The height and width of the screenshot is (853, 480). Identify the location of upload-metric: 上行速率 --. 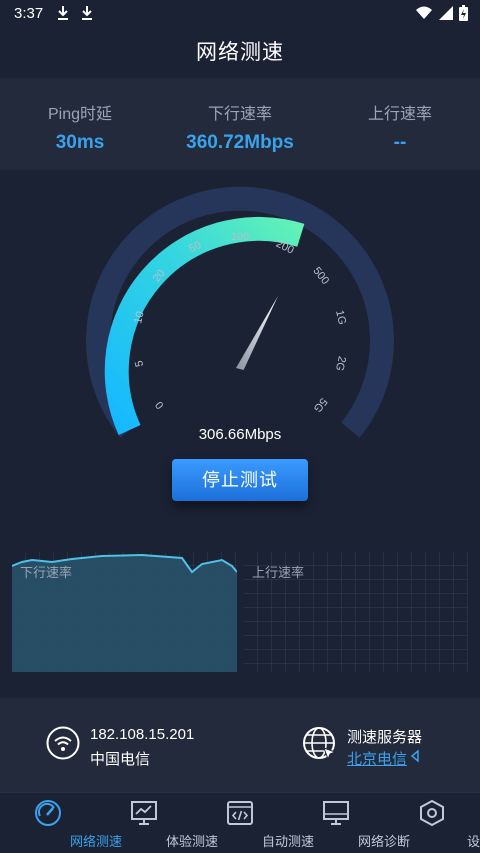
(400, 127).